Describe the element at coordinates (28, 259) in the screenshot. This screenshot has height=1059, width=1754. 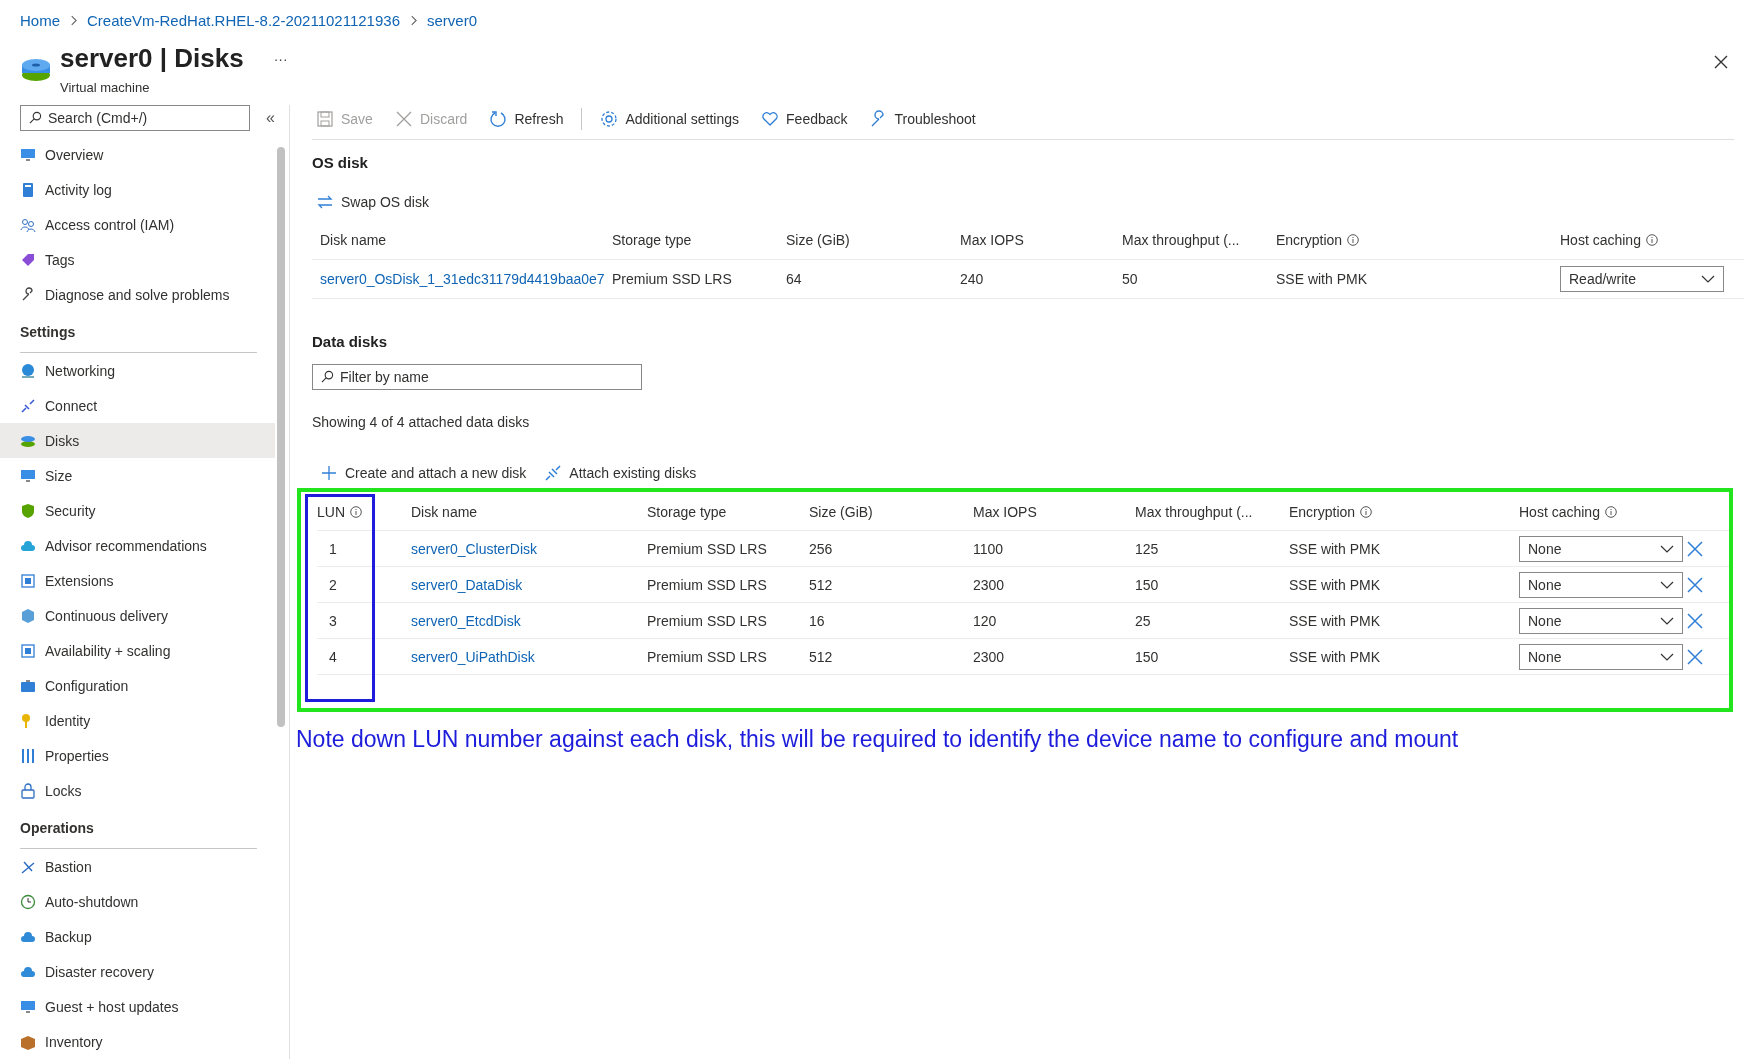
I see `tag-icon` at that location.